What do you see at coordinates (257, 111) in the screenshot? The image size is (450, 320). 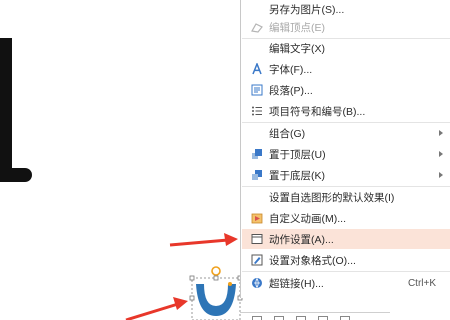 I see `bullets-icon` at bounding box center [257, 111].